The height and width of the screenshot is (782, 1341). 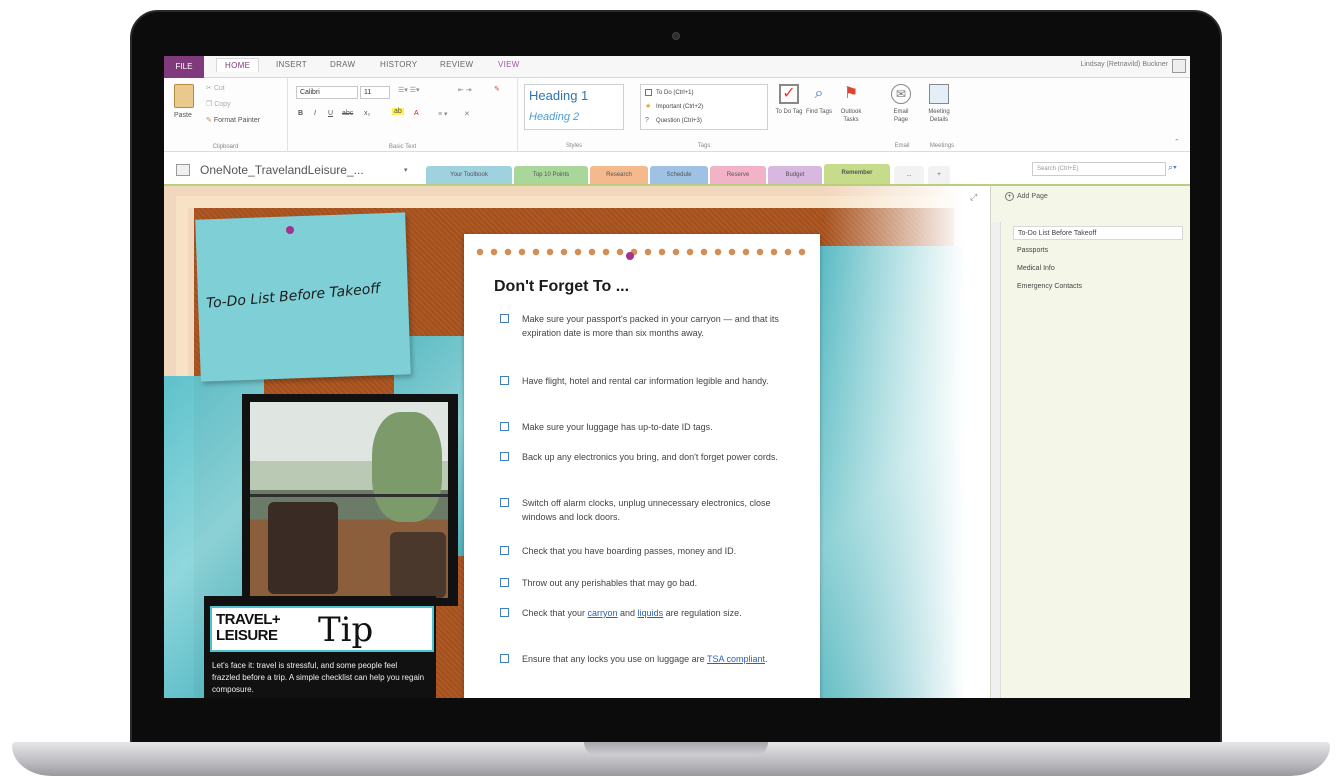 I want to click on todo-sticky-note: To-Do List Before Takeoff, so click(x=303, y=297).